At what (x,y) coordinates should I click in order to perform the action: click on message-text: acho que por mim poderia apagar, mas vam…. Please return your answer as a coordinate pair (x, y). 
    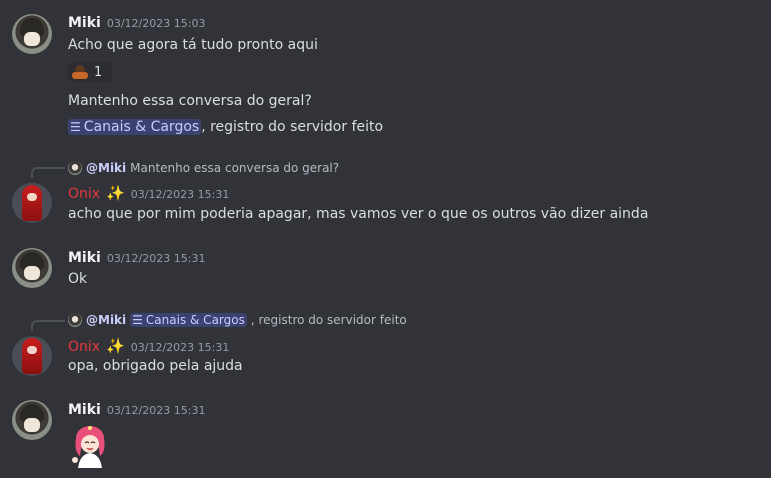
    Looking at the image, I should click on (358, 214).